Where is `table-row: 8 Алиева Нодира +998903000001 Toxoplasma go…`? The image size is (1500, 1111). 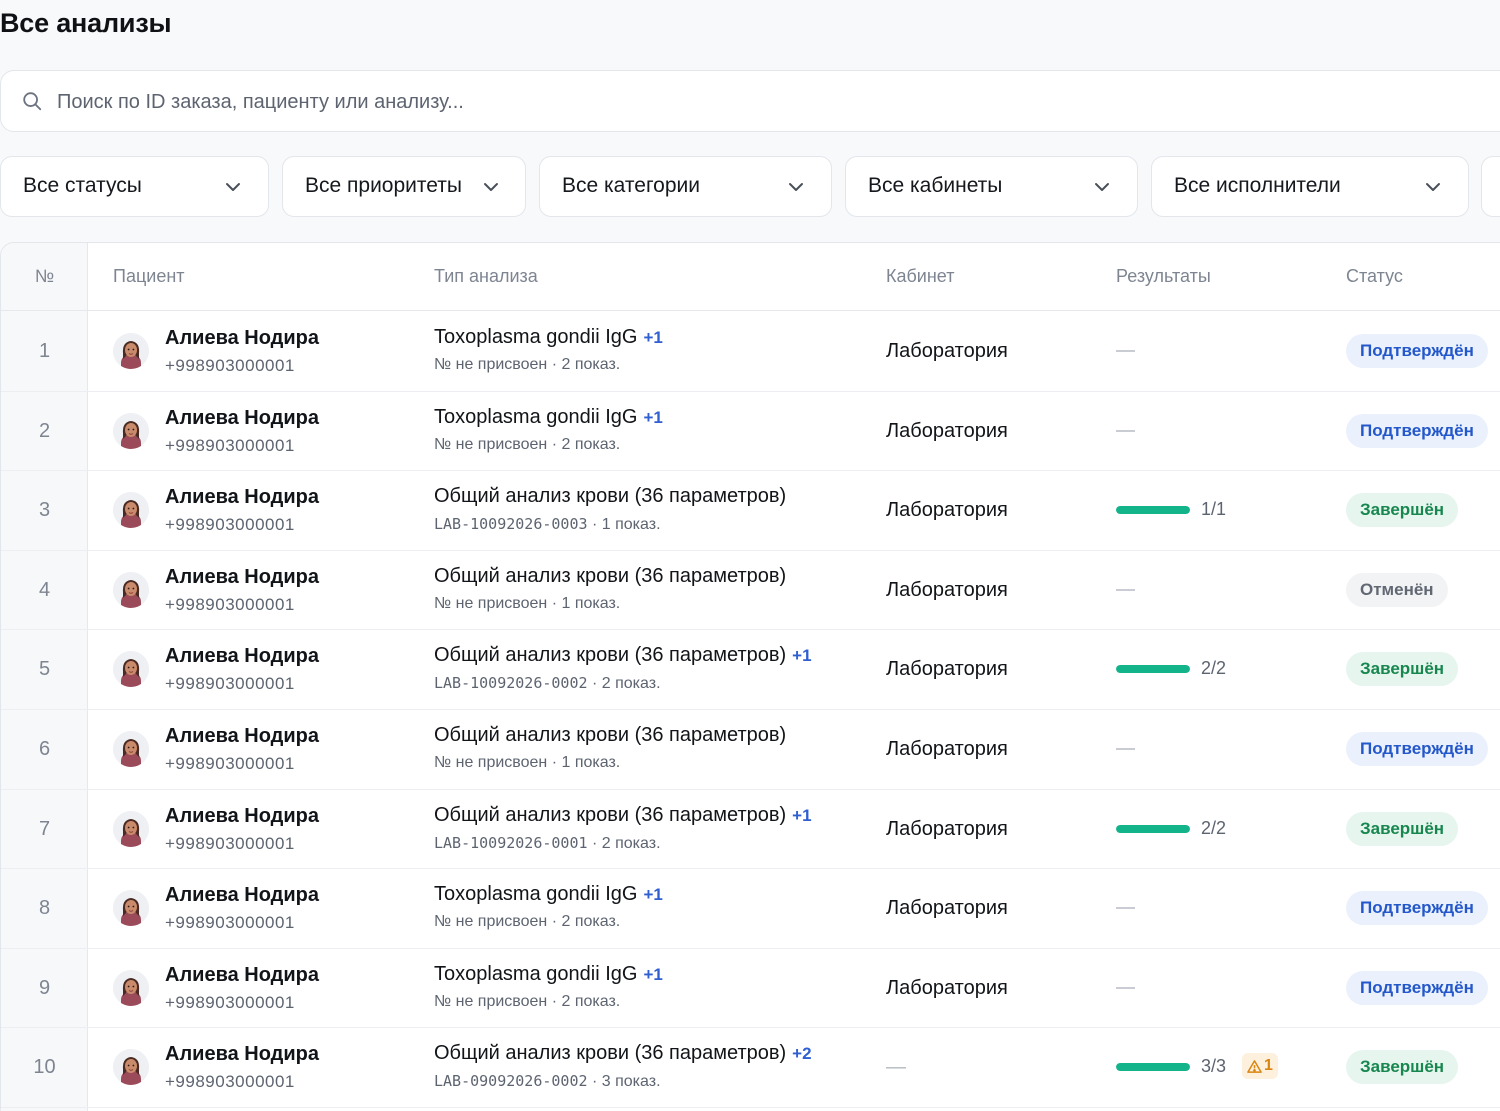 table-row: 8 Алиева Нодира +998903000001 Toxoplasma go… is located at coordinates (750, 909).